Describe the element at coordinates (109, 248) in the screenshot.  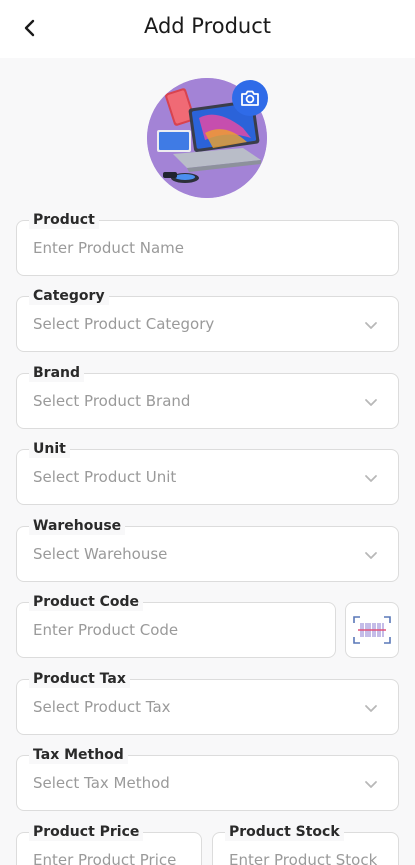
I see `product-name-placeholder: Enter Product Name` at that location.